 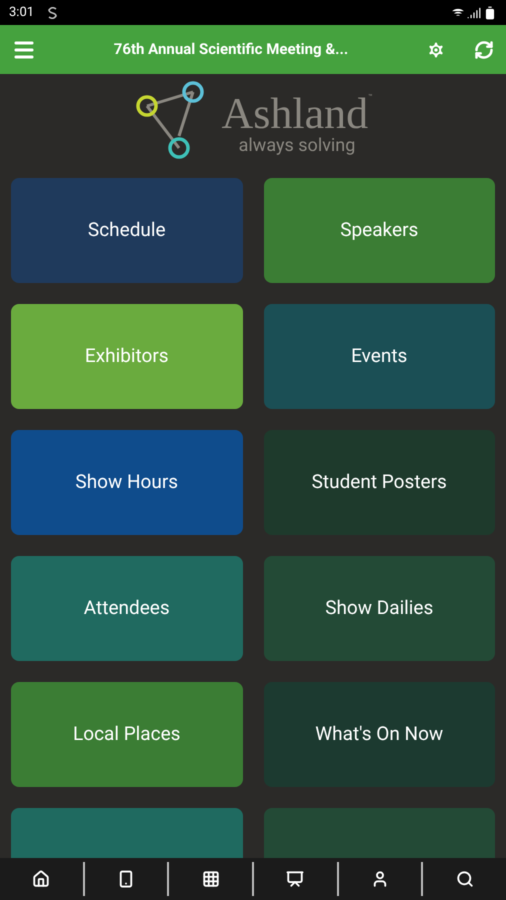 What do you see at coordinates (474, 13) in the screenshot?
I see `signal-icon` at bounding box center [474, 13].